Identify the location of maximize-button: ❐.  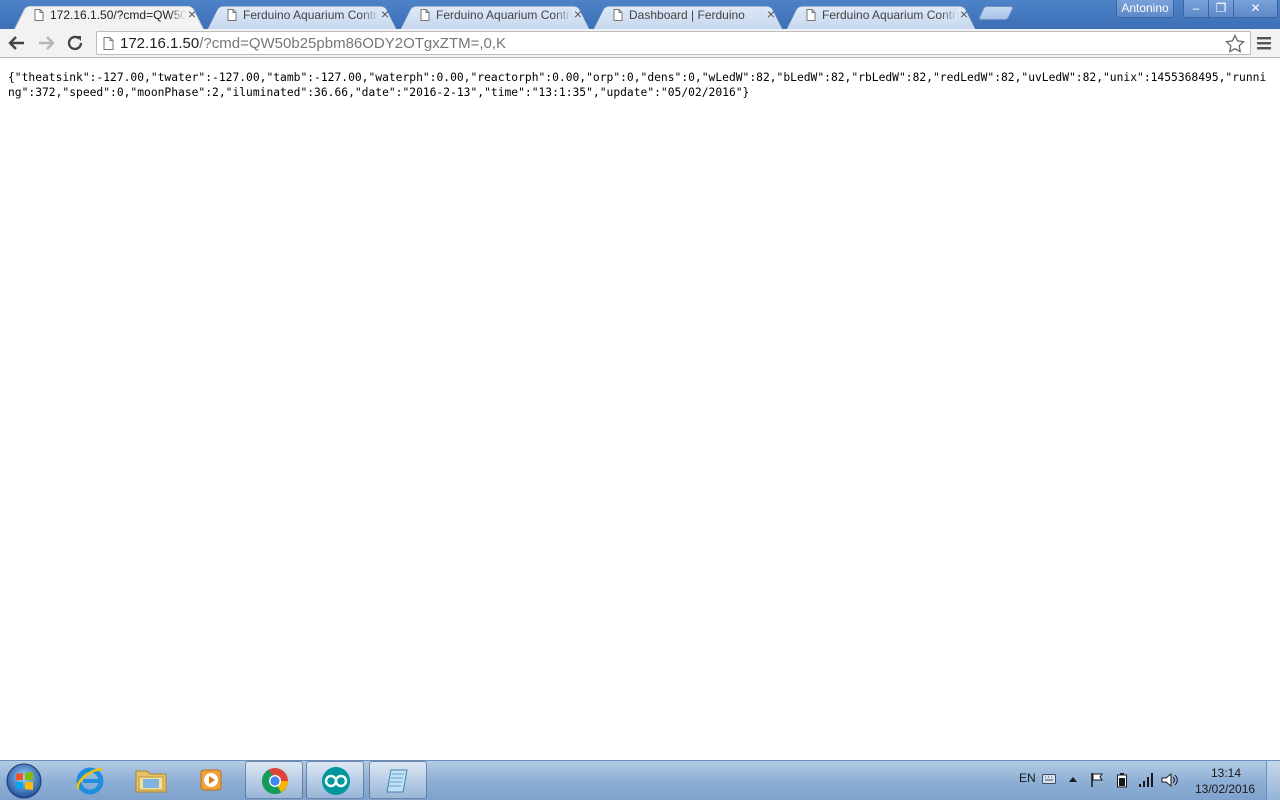
(1221, 9).